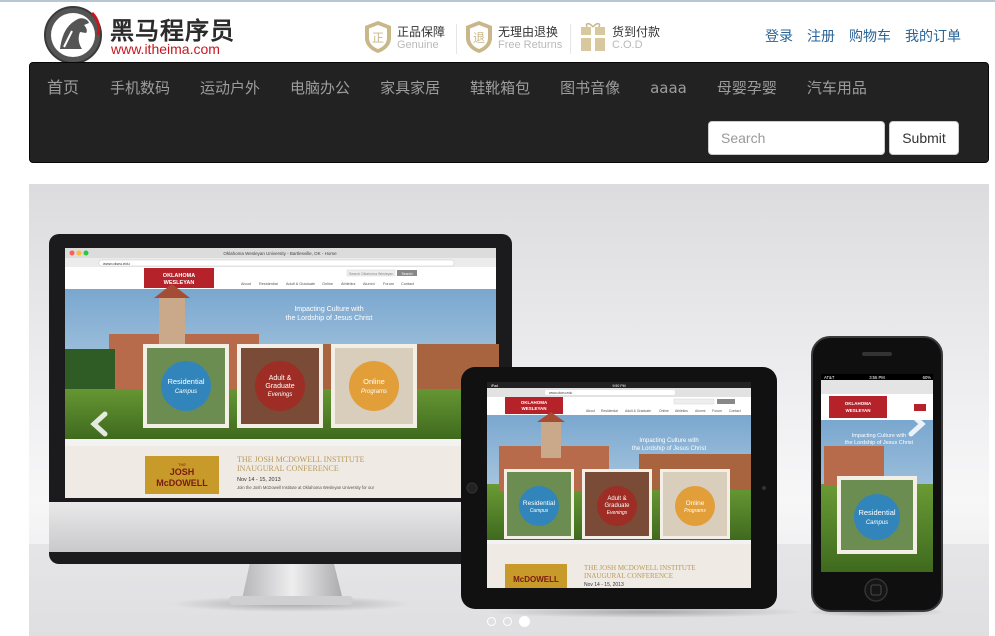  I want to click on cart-link: 购物车, so click(870, 36).